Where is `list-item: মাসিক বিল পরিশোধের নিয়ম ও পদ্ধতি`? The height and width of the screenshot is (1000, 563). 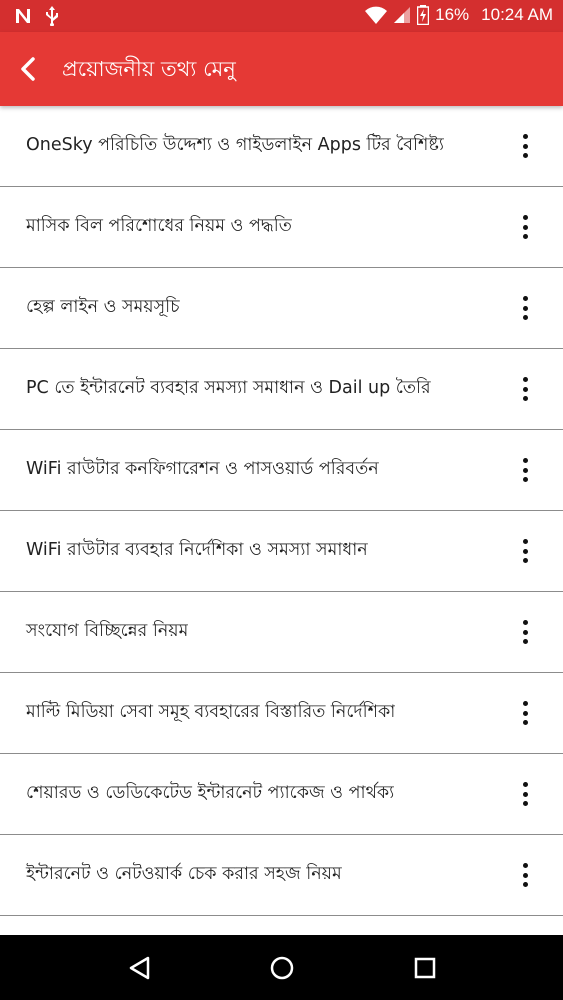
list-item: মাসিক বিল পরিশোধের নিয়ম ও পদ্ধতি is located at coordinates (281, 227).